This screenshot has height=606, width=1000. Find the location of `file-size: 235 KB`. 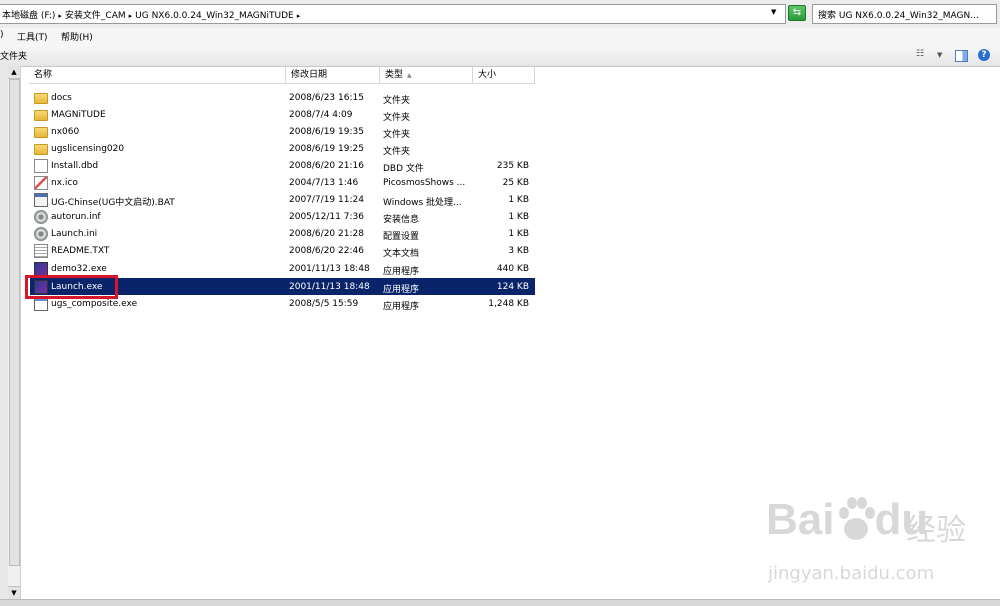

file-size: 235 KB is located at coordinates (512, 166).